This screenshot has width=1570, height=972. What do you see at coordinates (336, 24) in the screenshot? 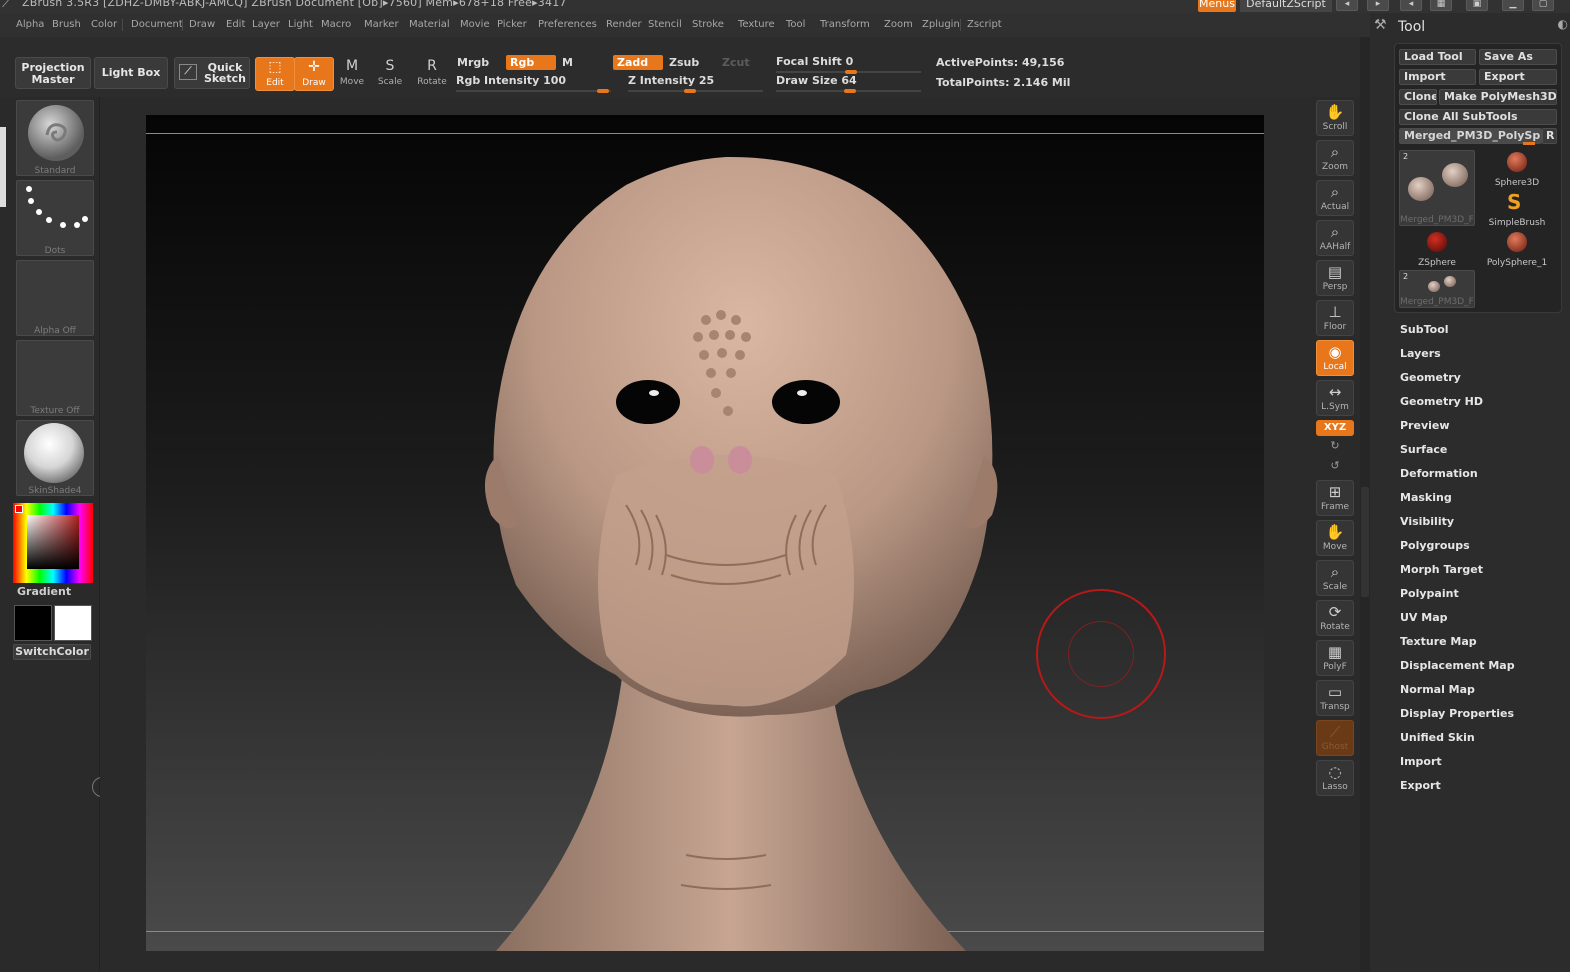
I see `menu-macro: Macro` at bounding box center [336, 24].